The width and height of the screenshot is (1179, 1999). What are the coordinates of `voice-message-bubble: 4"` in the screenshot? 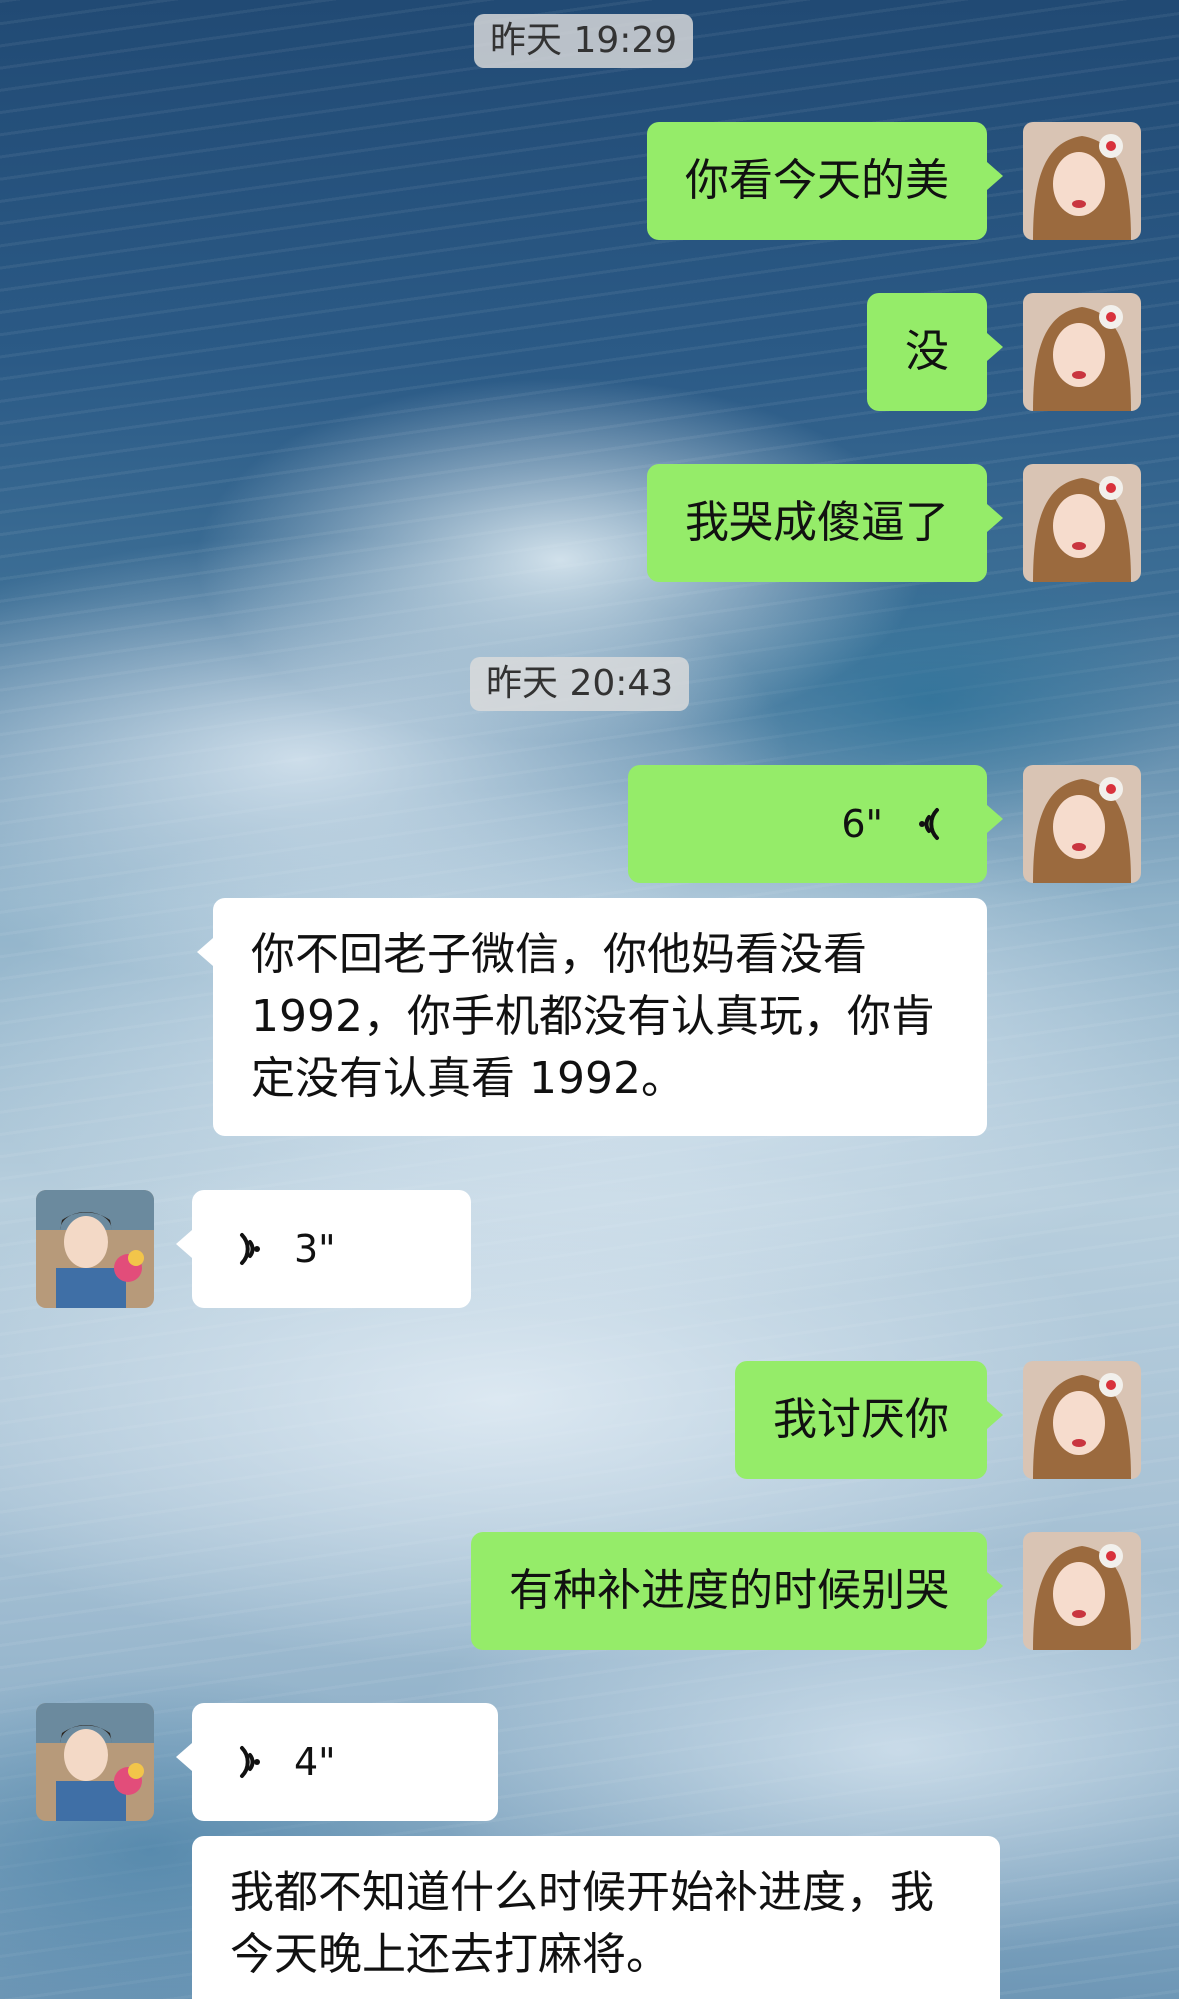 It's located at (337, 1762).